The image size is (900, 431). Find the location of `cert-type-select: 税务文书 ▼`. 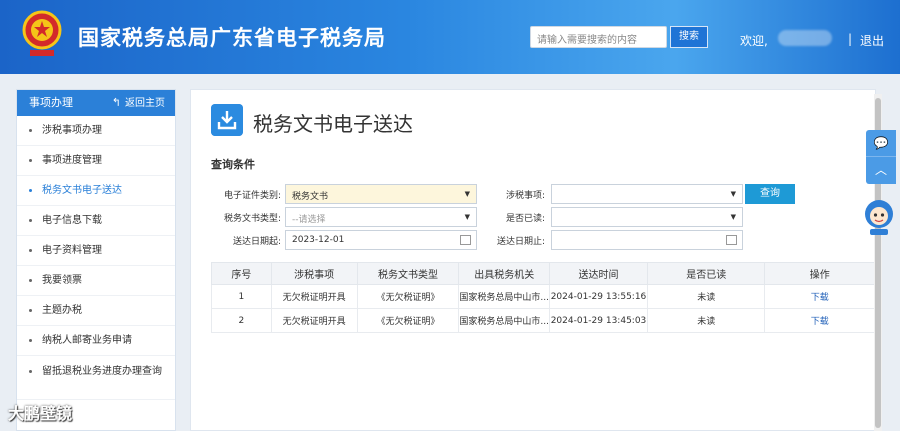

cert-type-select: 税务文书 ▼ is located at coordinates (381, 194).